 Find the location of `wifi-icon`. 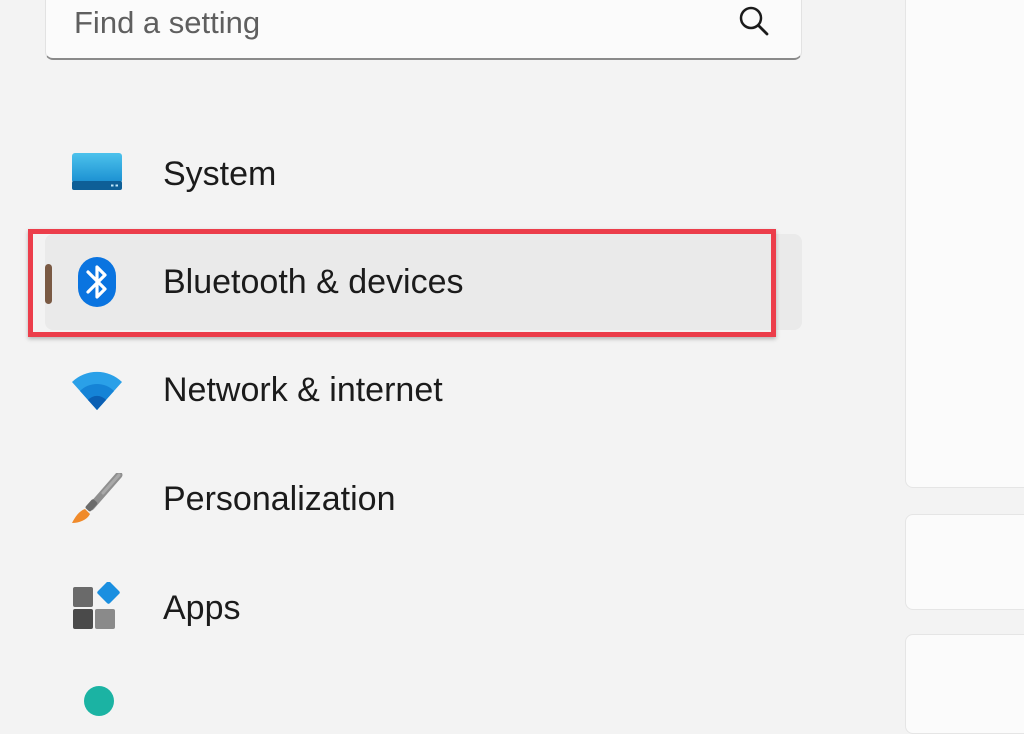

wifi-icon is located at coordinates (97, 390).